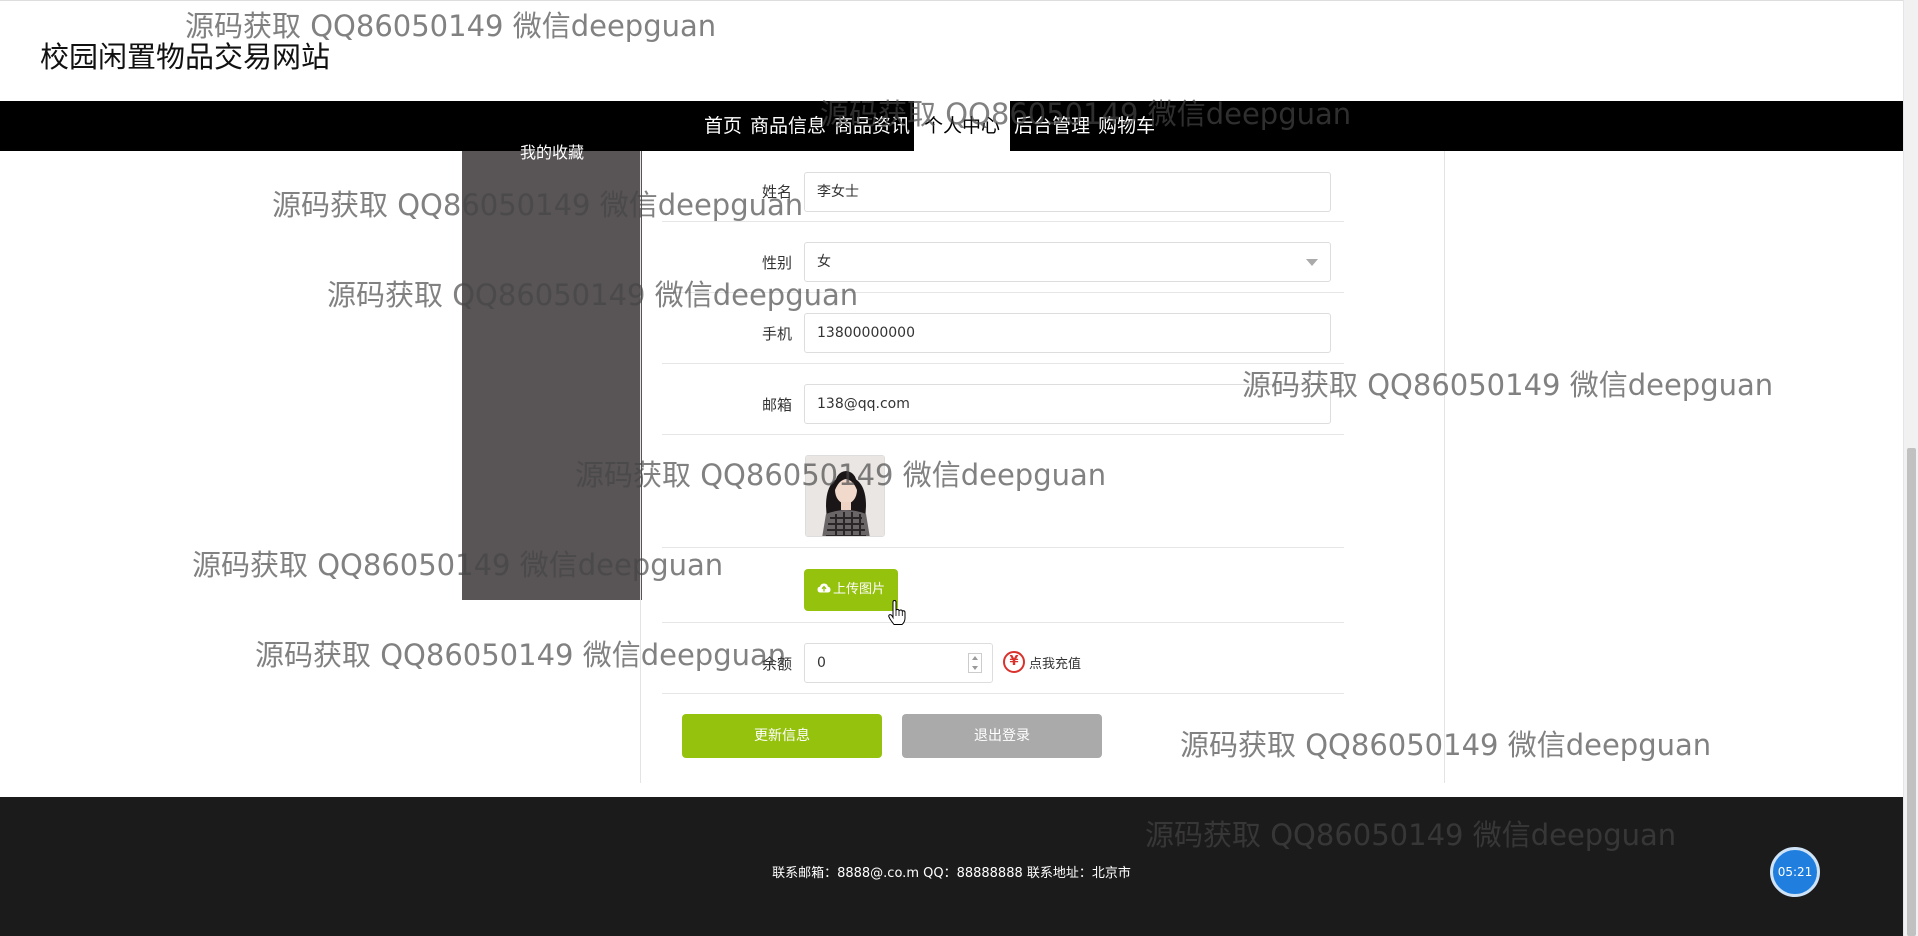 Image resolution: width=1918 pixels, height=936 pixels. What do you see at coordinates (788, 126) in the screenshot?
I see `nav-item-products: 商品信息` at bounding box center [788, 126].